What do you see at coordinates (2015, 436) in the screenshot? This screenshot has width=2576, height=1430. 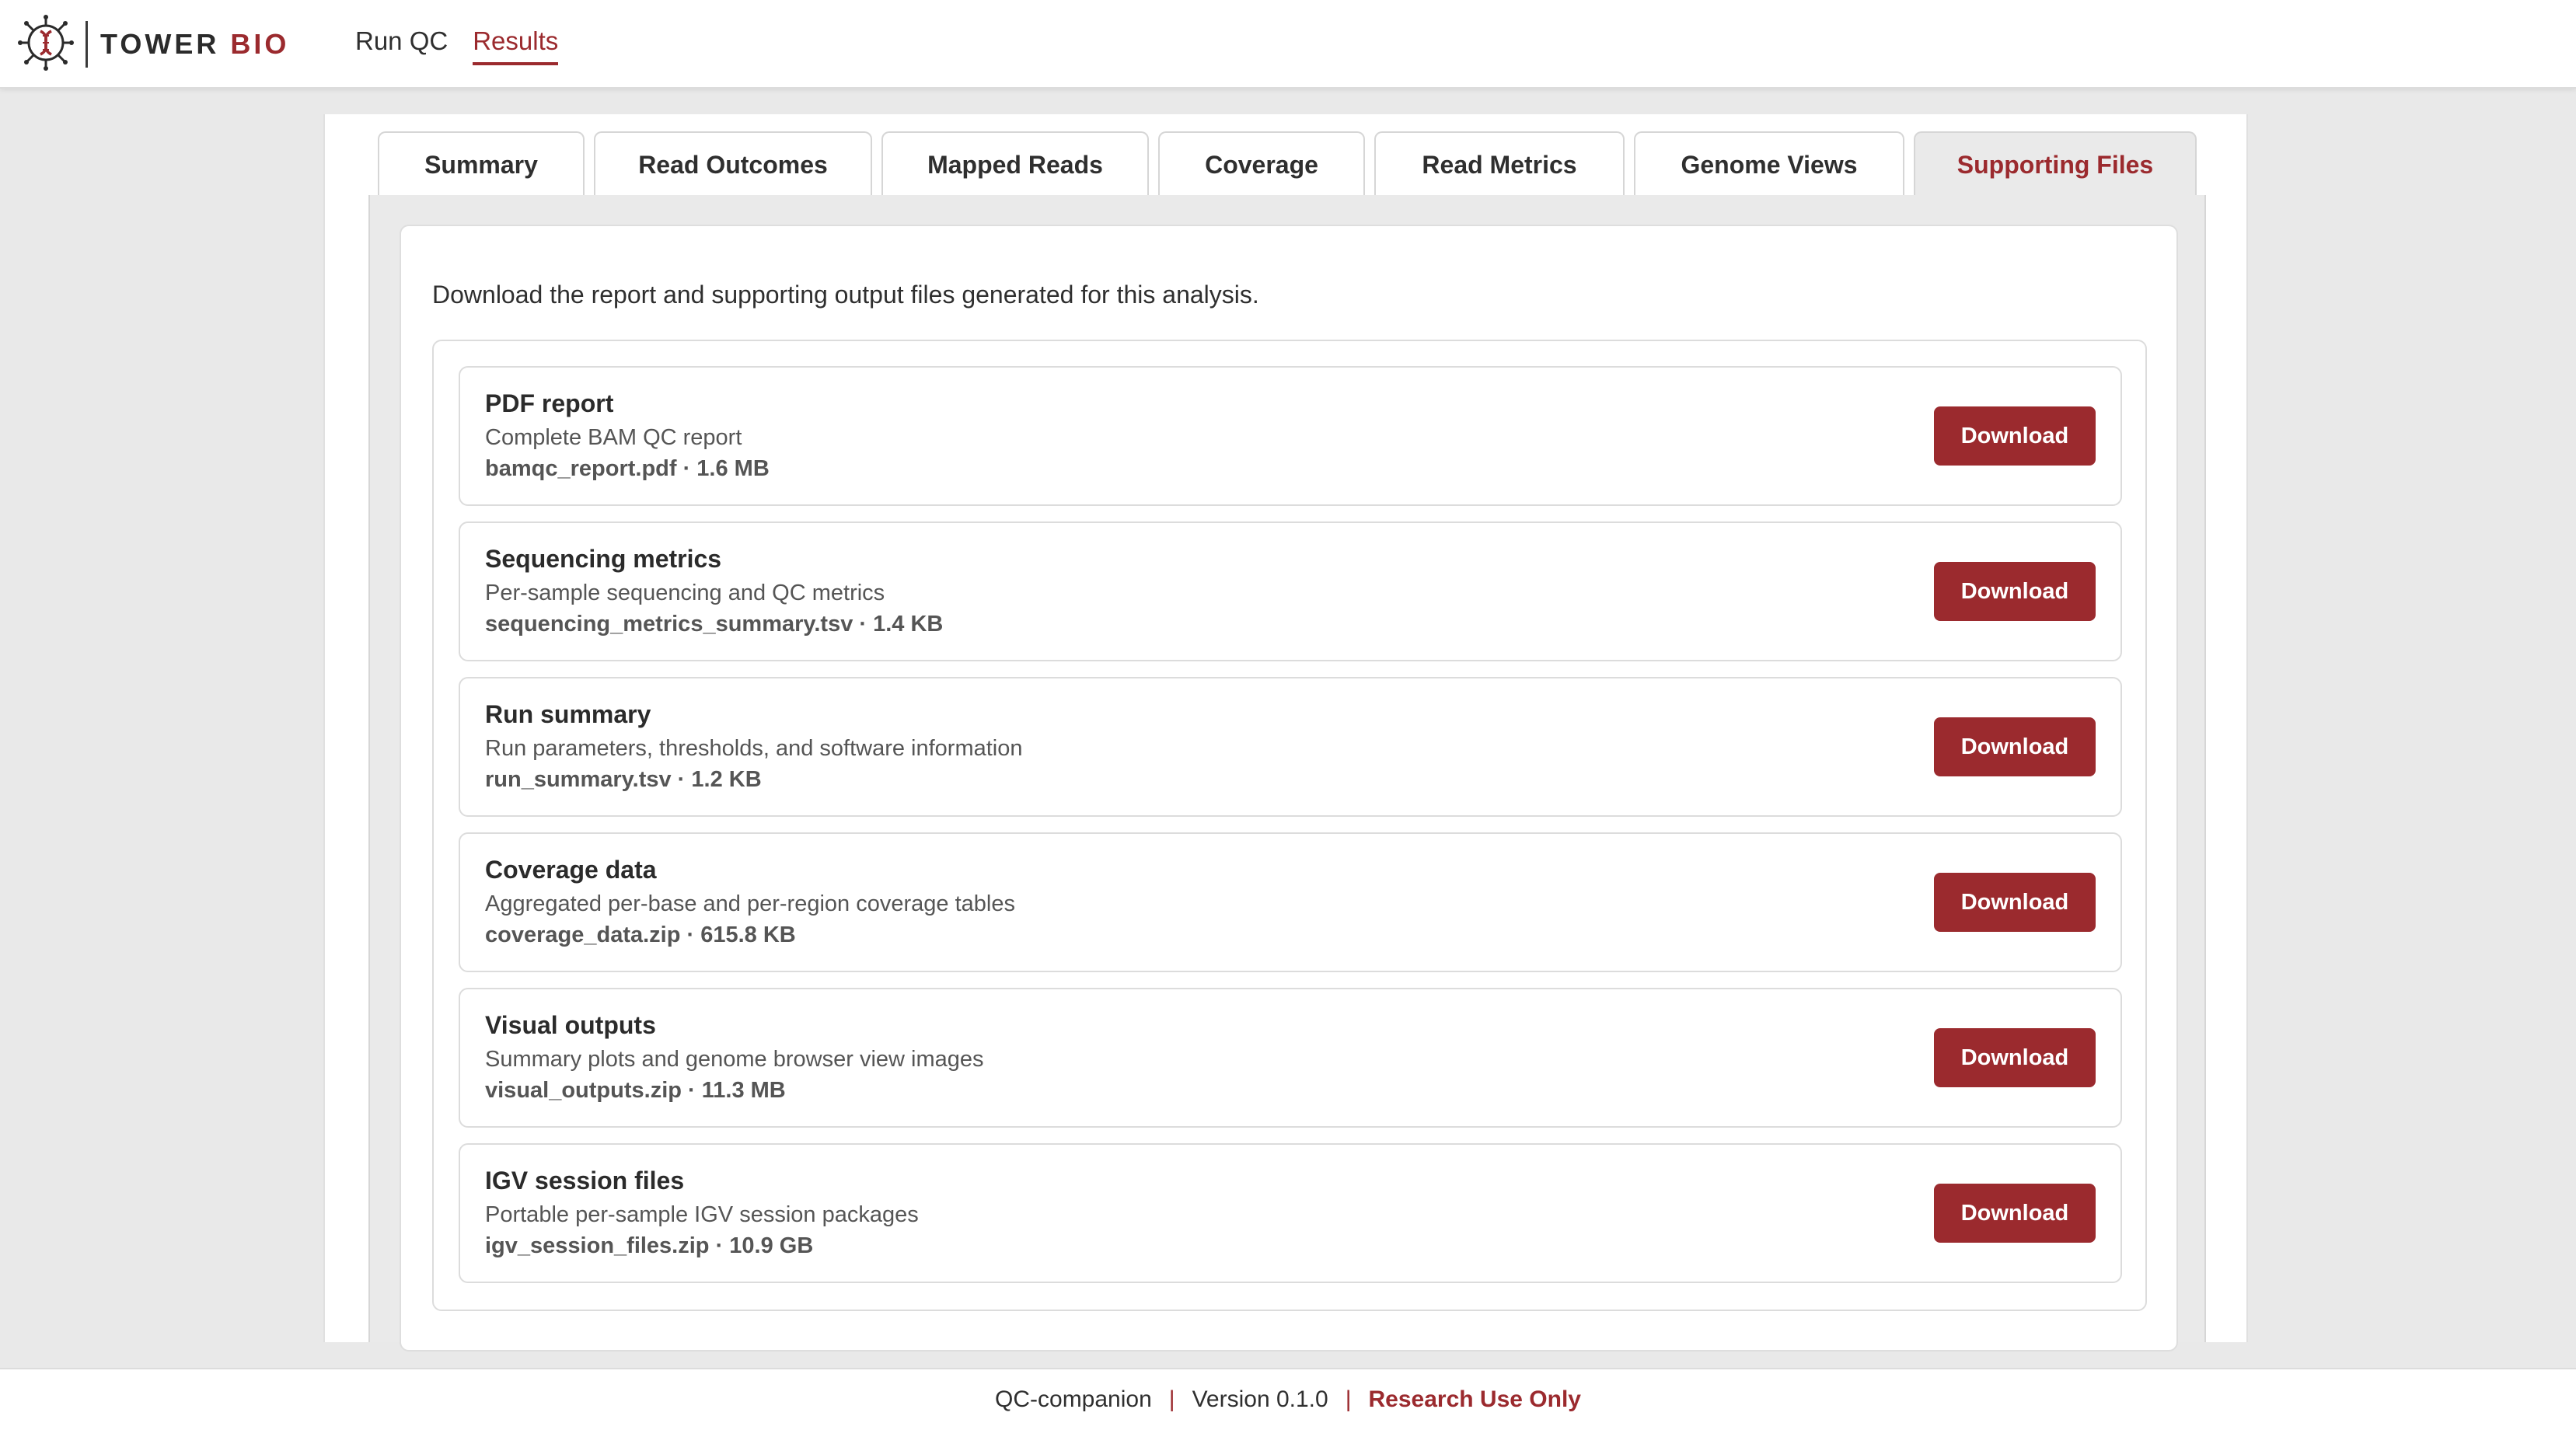 I see `download-button-pdf-report: Download` at bounding box center [2015, 436].